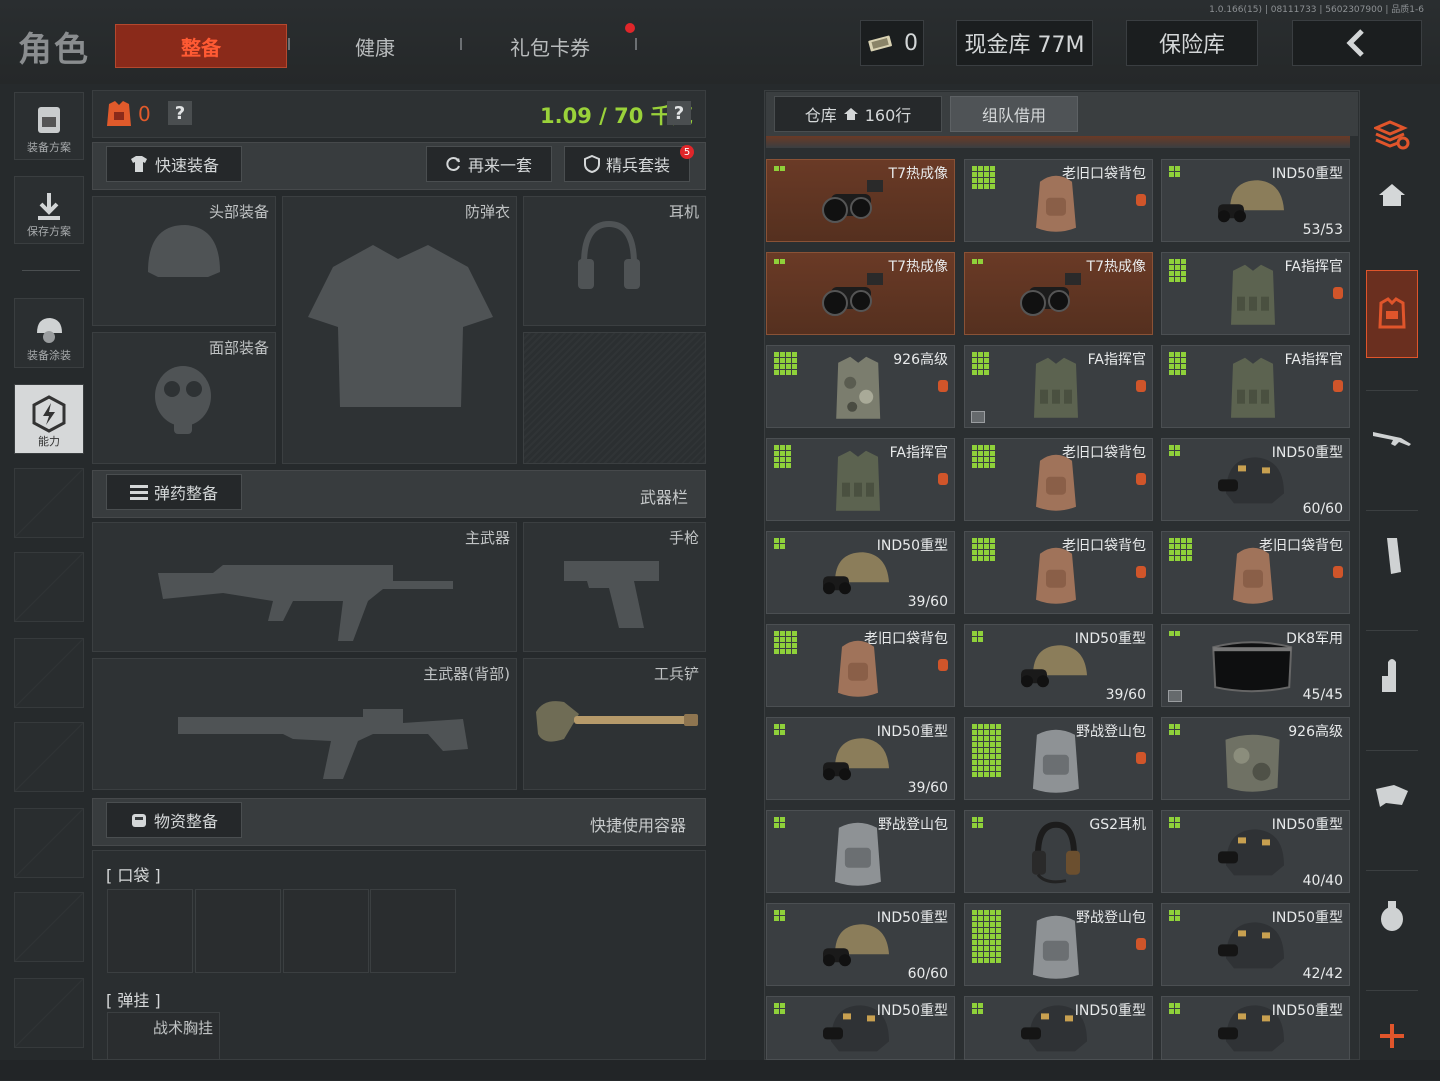 The image size is (1440, 1081). I want to click on inventory-item: DK8军用 45/45, so click(1255, 665).